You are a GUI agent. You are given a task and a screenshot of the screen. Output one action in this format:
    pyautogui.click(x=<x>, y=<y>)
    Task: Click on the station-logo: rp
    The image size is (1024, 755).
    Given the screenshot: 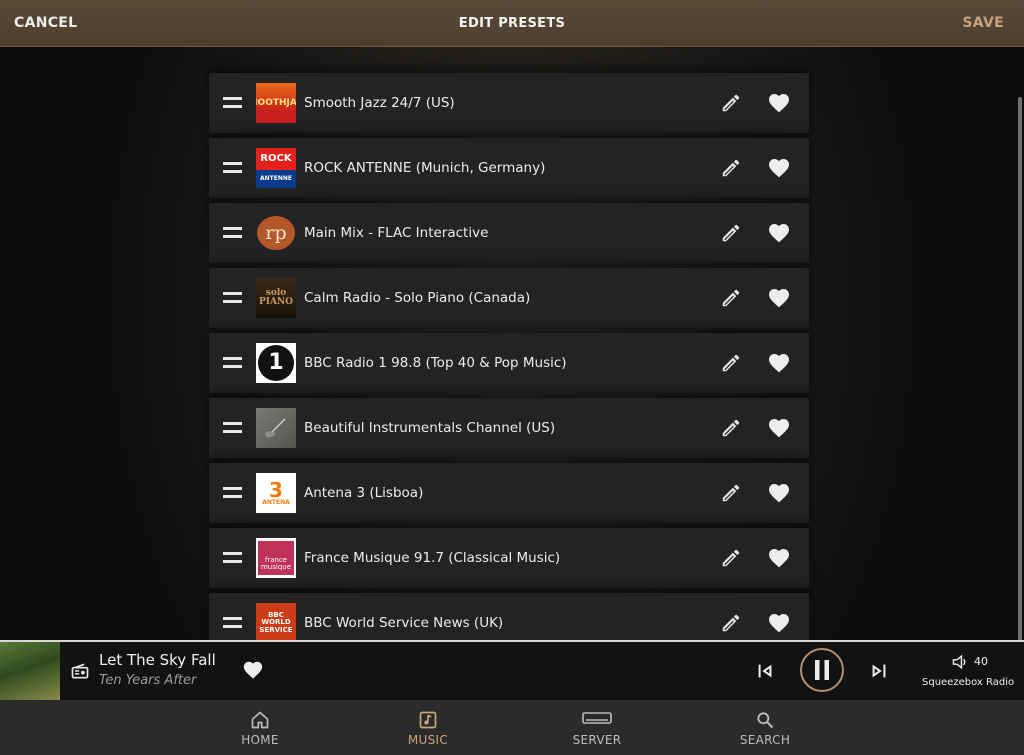 What is the action you would take?
    pyautogui.click(x=276, y=233)
    